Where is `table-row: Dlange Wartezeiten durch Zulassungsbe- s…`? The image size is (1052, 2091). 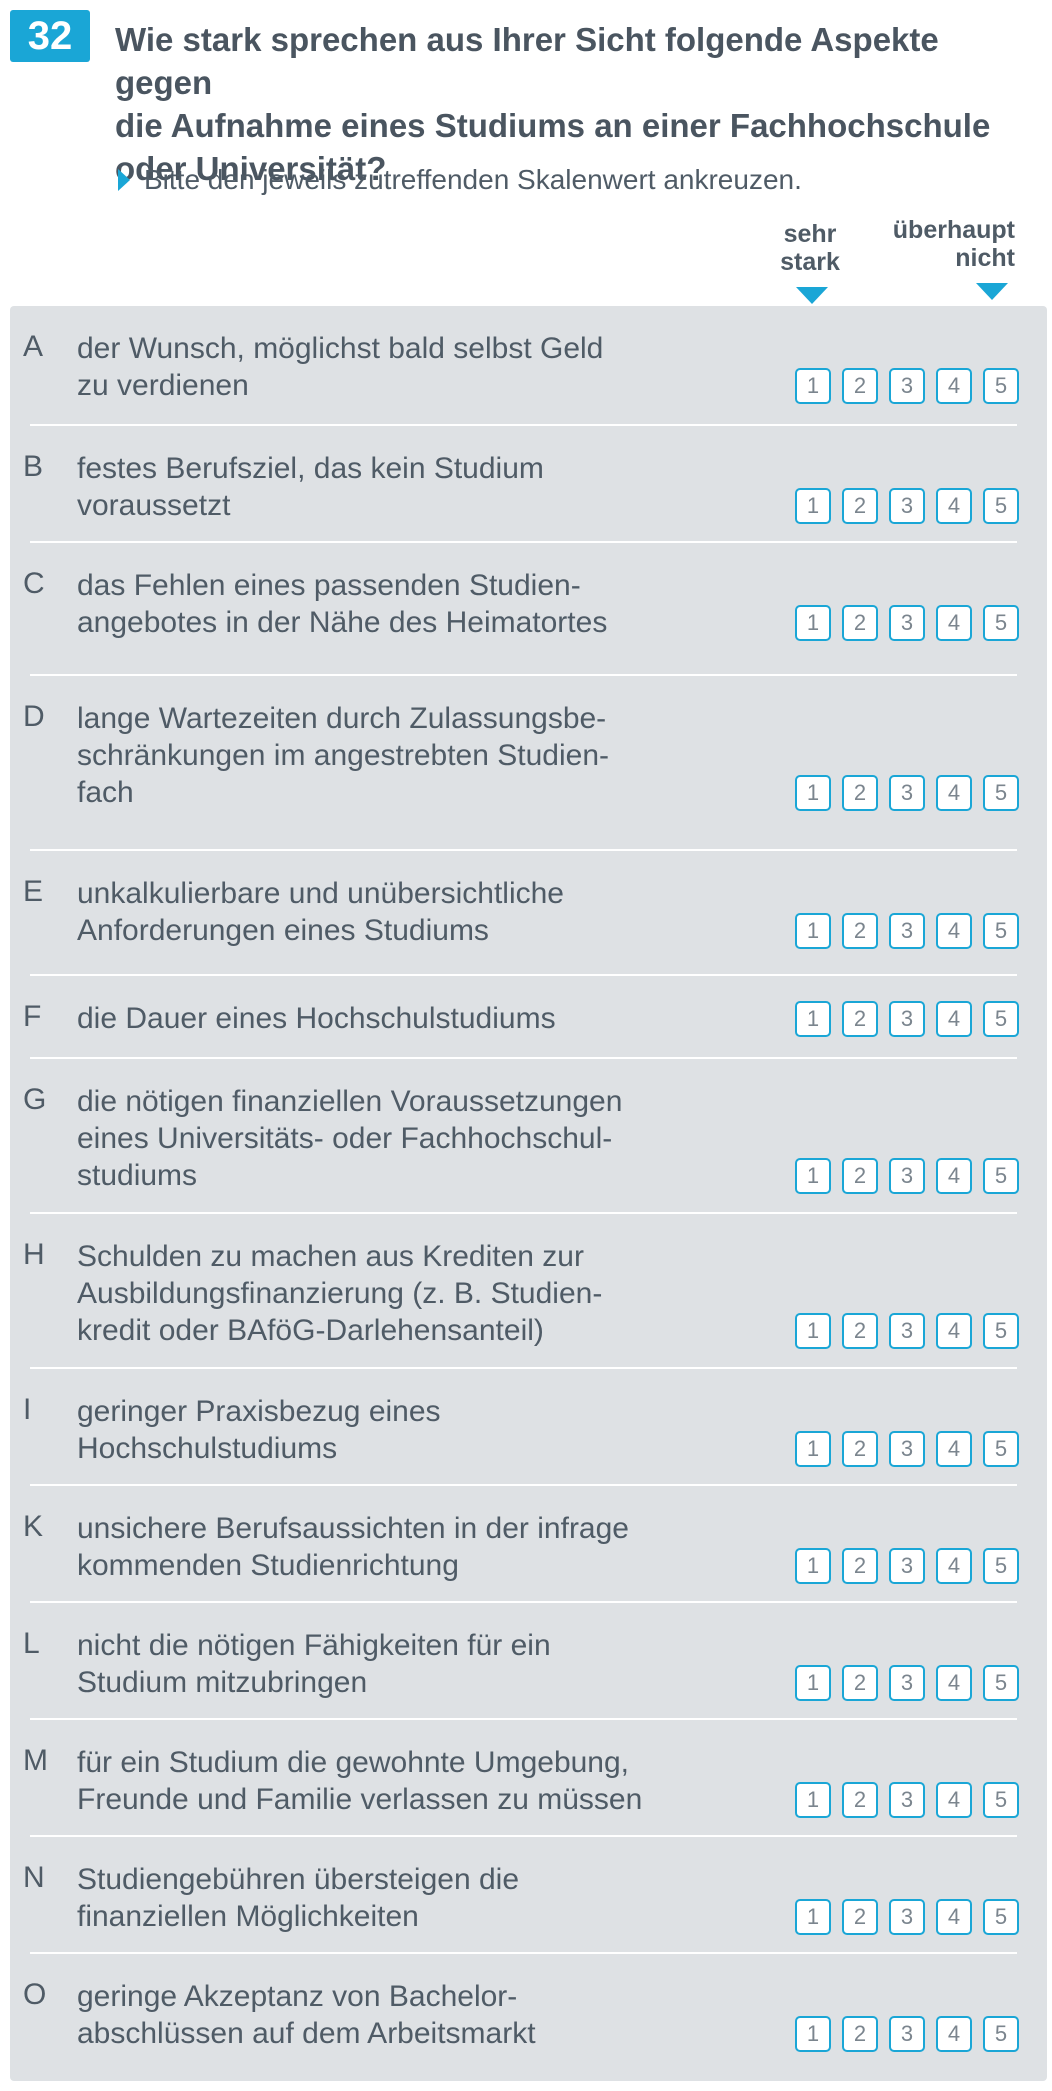 table-row: Dlange Wartezeiten durch Zulassungsbe- s… is located at coordinates (528, 763).